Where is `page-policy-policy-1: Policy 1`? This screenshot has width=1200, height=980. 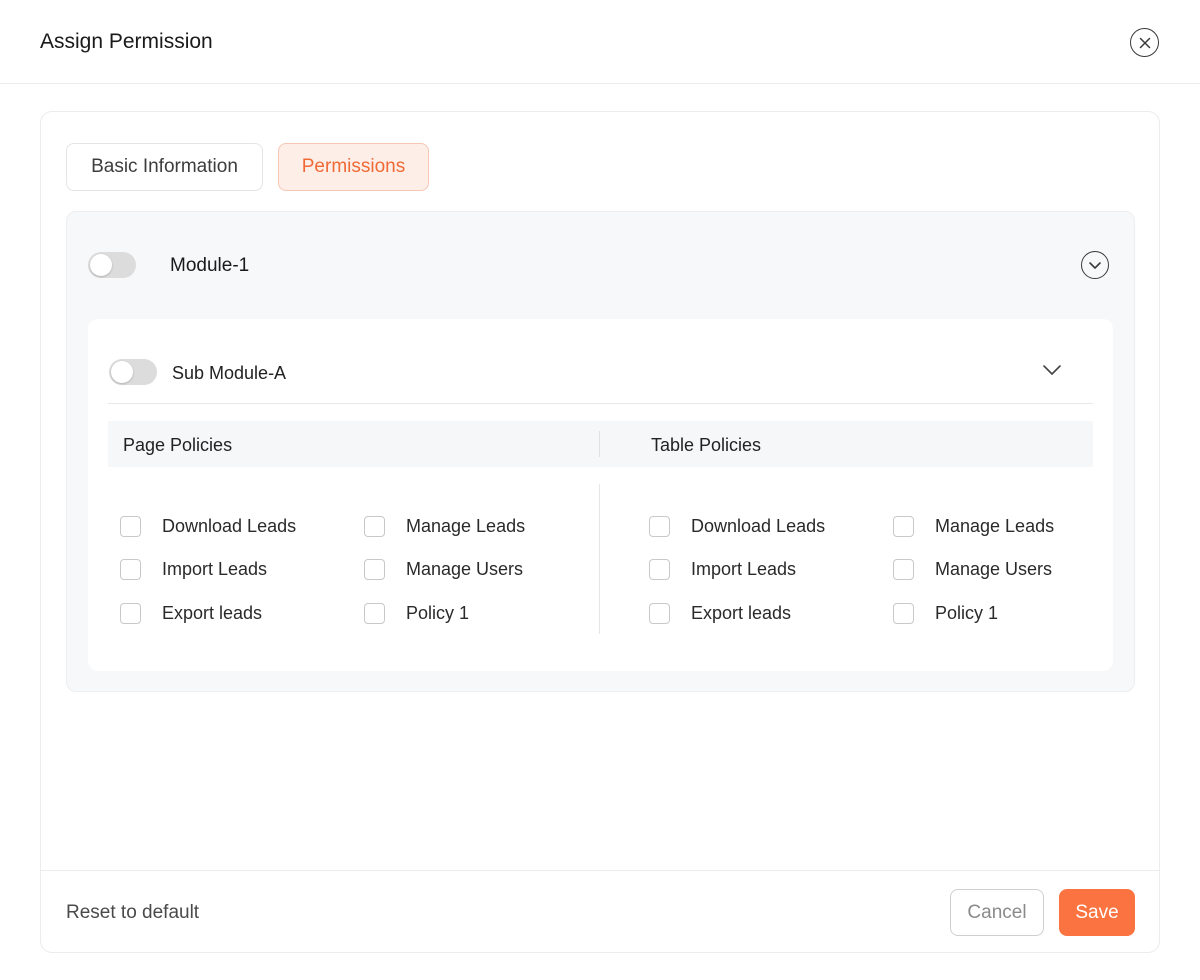
page-policy-policy-1: Policy 1 is located at coordinates (416, 613).